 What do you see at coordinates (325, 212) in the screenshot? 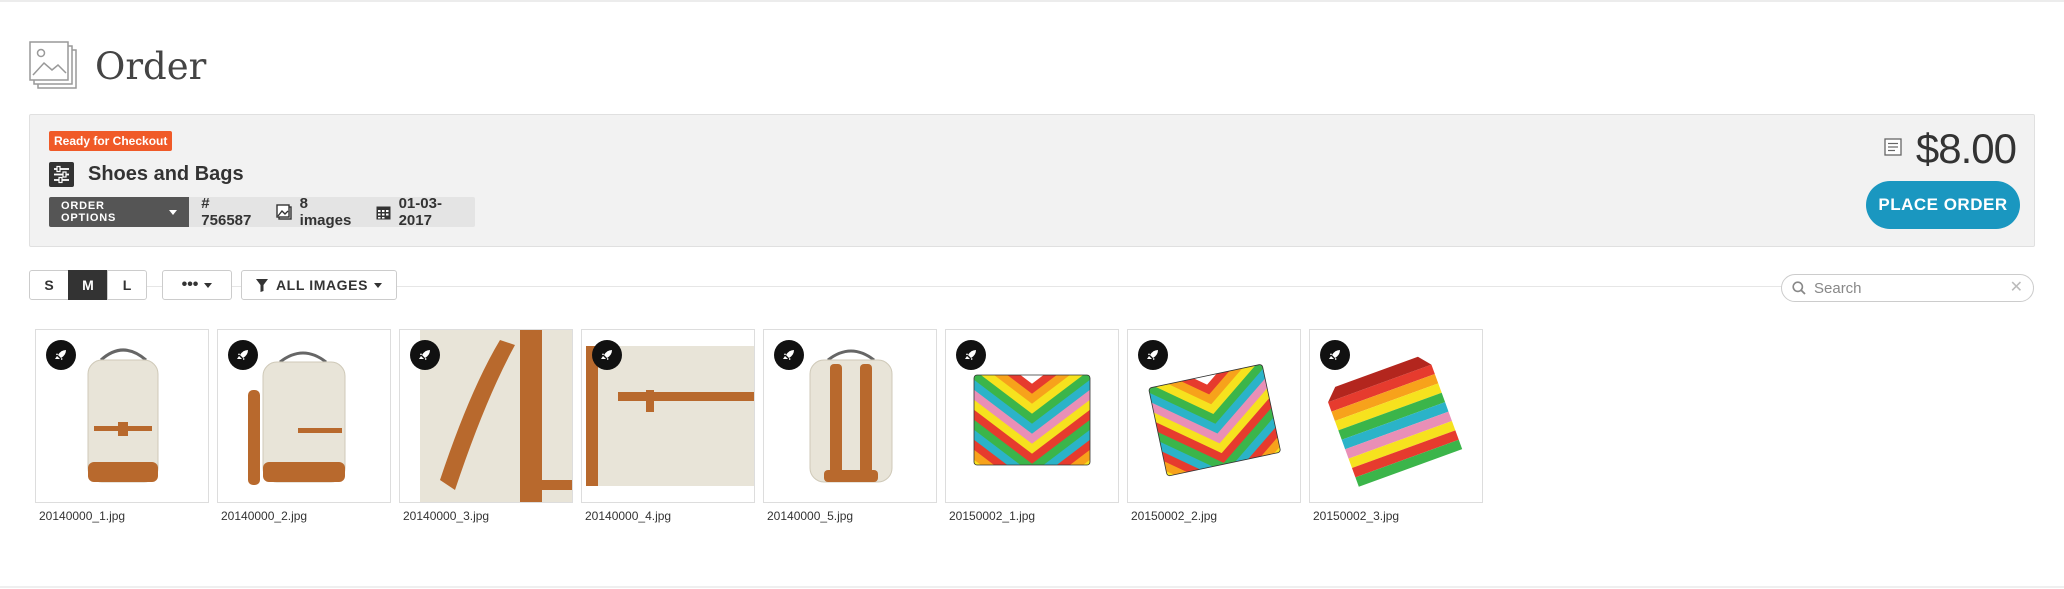
I see `image-count-text: 8 images` at bounding box center [325, 212].